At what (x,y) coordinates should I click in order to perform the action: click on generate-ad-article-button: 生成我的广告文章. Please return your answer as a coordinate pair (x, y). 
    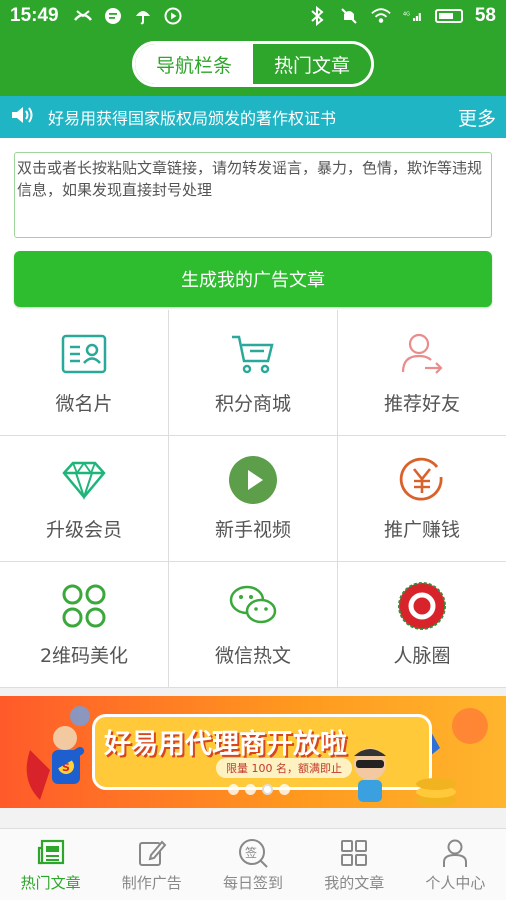
    Looking at the image, I should click on (253, 279).